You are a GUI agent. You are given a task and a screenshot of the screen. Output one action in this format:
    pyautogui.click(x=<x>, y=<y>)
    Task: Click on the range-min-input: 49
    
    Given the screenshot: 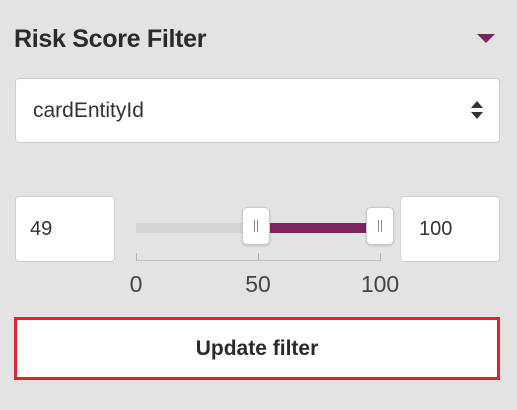 What is the action you would take?
    pyautogui.click(x=65, y=229)
    